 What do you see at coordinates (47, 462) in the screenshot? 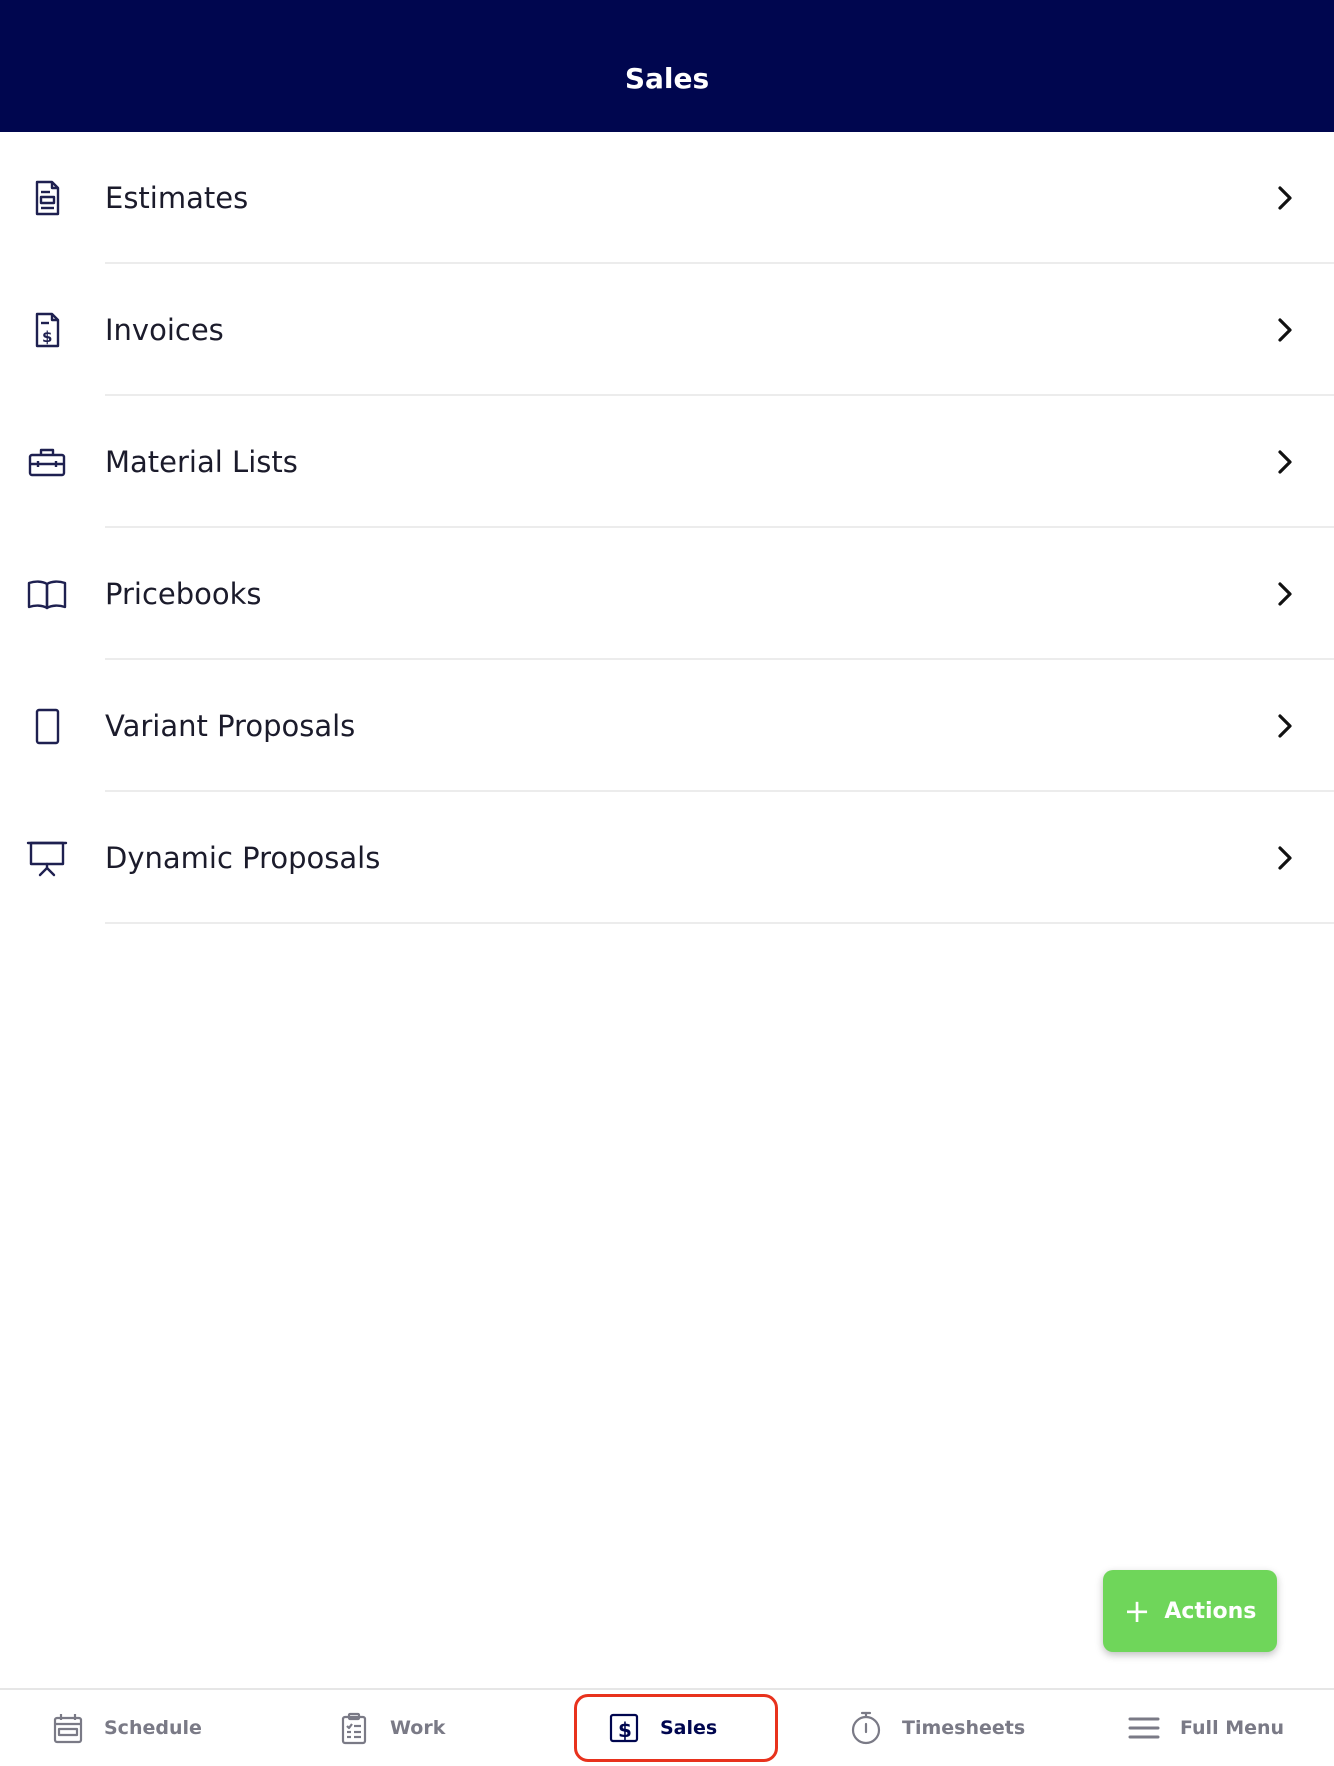
I see `toolbox-icon` at bounding box center [47, 462].